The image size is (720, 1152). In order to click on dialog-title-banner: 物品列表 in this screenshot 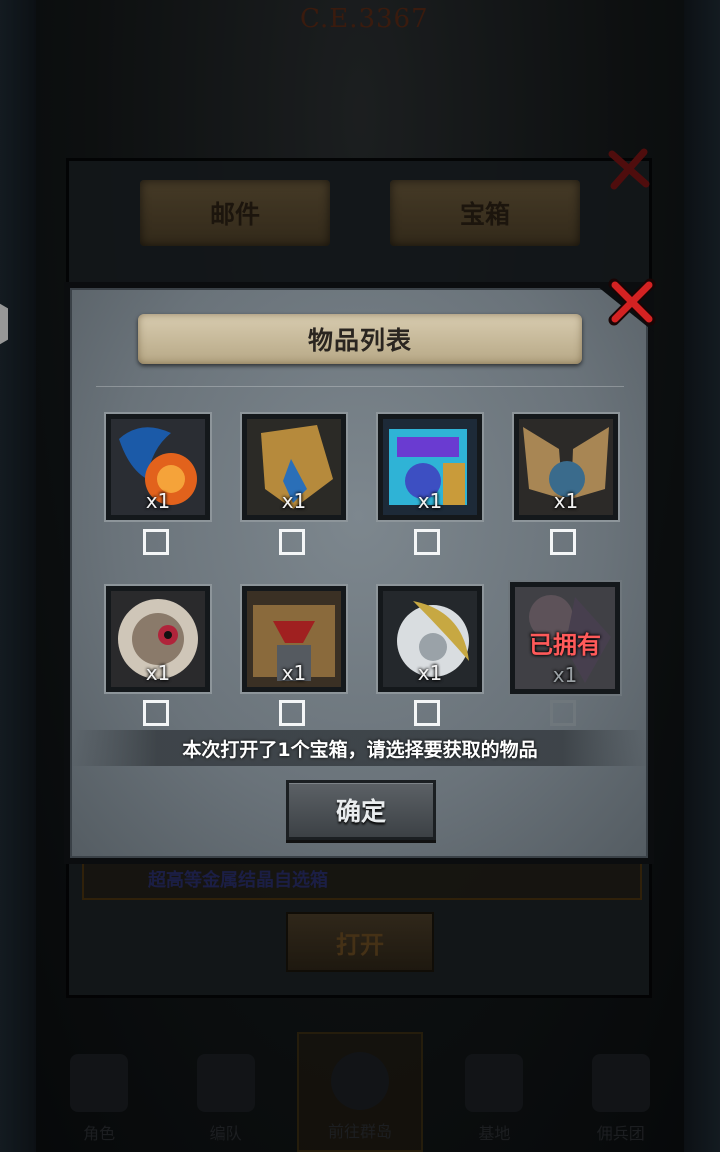, I will do `click(360, 339)`.